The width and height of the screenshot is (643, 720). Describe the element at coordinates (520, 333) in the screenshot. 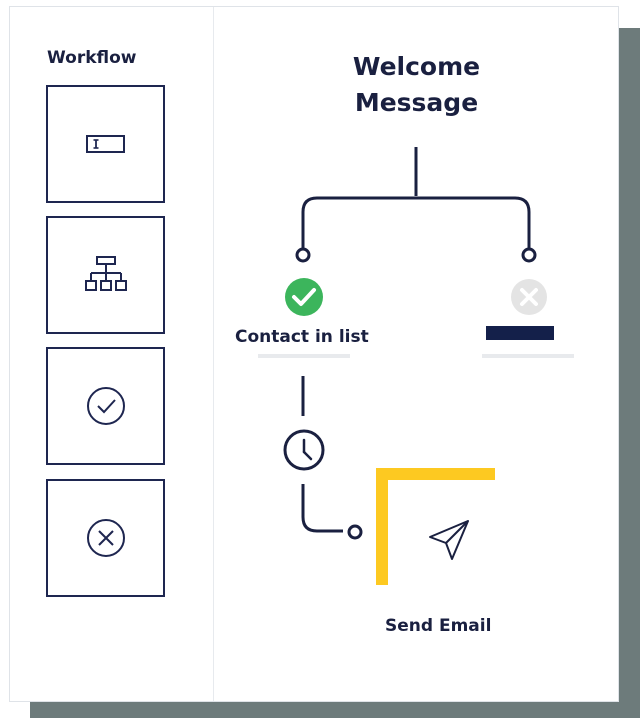

I see `no-branch-label-placeholder` at that location.